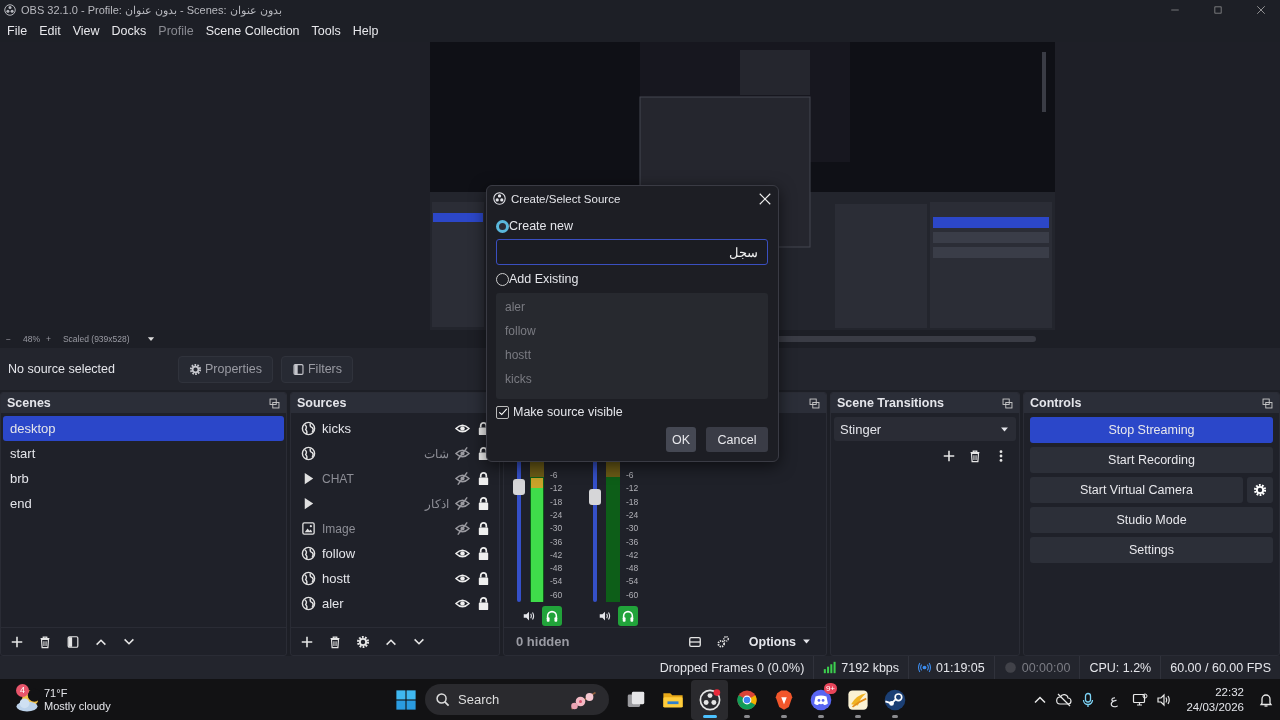 This screenshot has height=720, width=1280. Describe the element at coordinates (681, 439) in the screenshot. I see `ok-button: OK` at that location.